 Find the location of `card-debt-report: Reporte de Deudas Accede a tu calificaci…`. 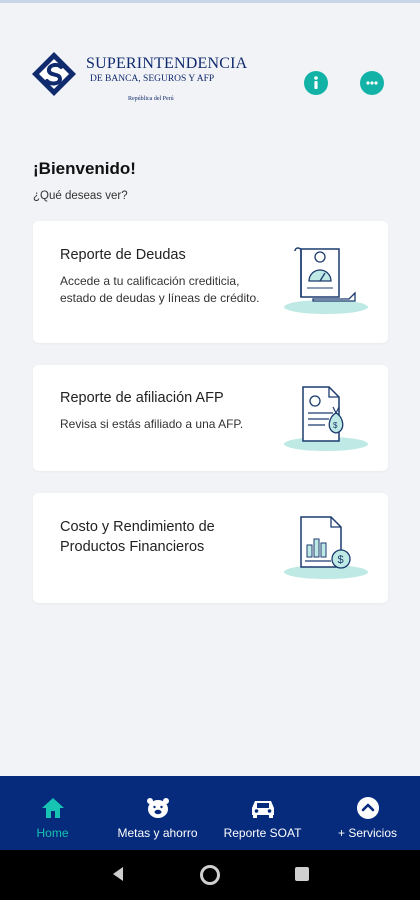

card-debt-report: Reporte de Deudas Accede a tu calificaci… is located at coordinates (210, 282).